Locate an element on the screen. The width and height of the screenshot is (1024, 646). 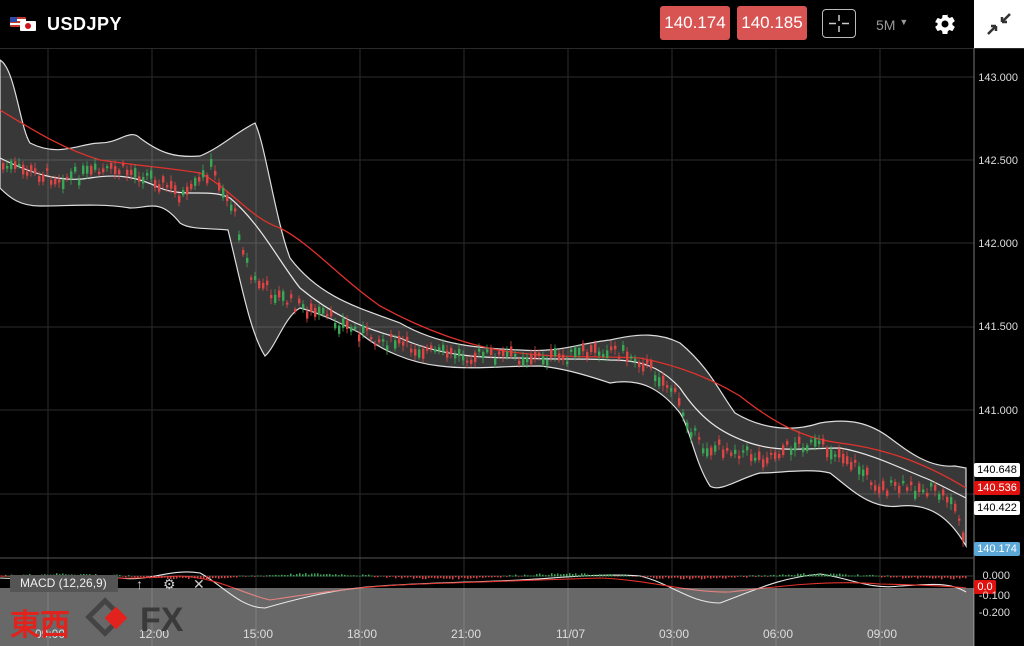
move-up-icon: ↑ is located at coordinates (139, 584).